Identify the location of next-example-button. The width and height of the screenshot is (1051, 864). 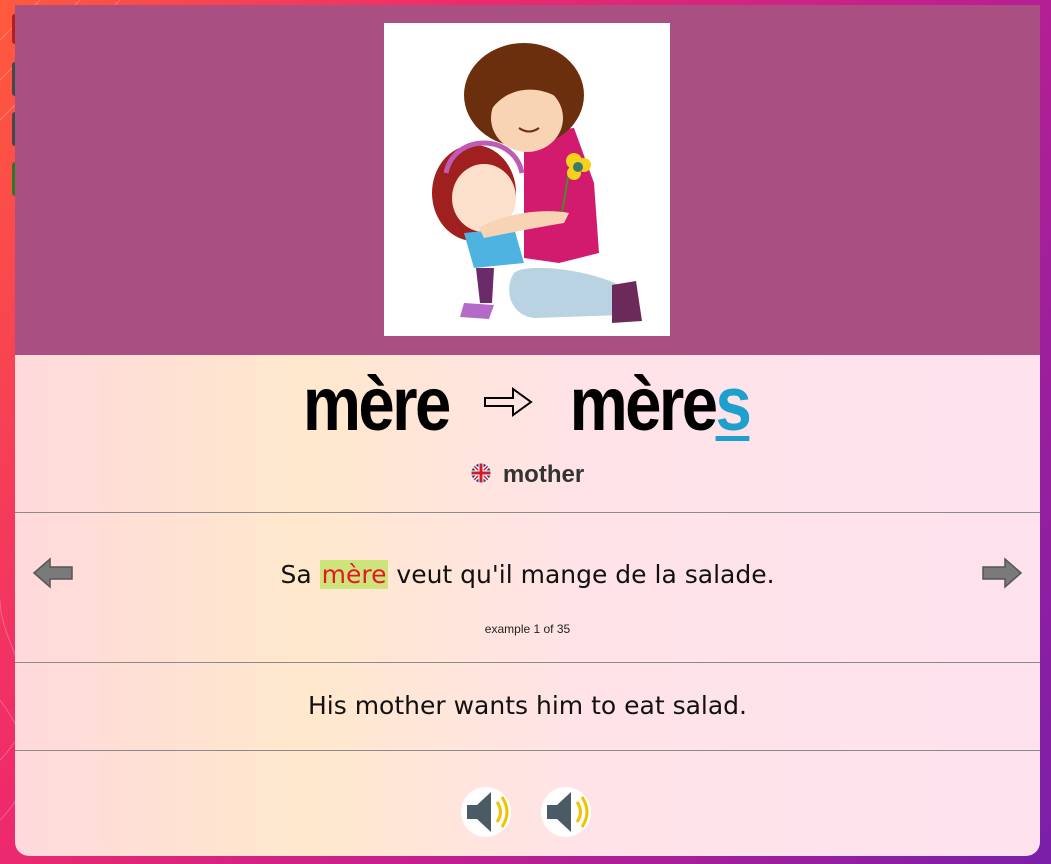
(1001, 573).